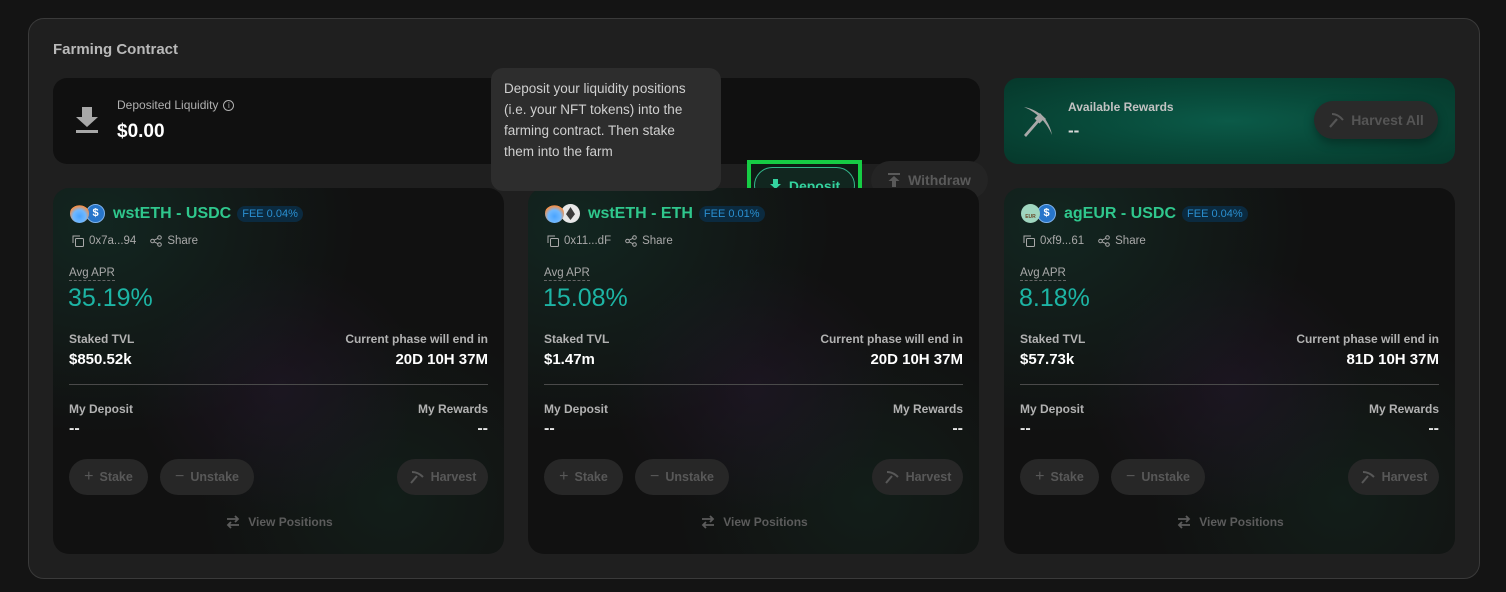 This screenshot has width=1506, height=592. What do you see at coordinates (1121, 107) in the screenshot?
I see `available-rewards-label: Available Rewards` at bounding box center [1121, 107].